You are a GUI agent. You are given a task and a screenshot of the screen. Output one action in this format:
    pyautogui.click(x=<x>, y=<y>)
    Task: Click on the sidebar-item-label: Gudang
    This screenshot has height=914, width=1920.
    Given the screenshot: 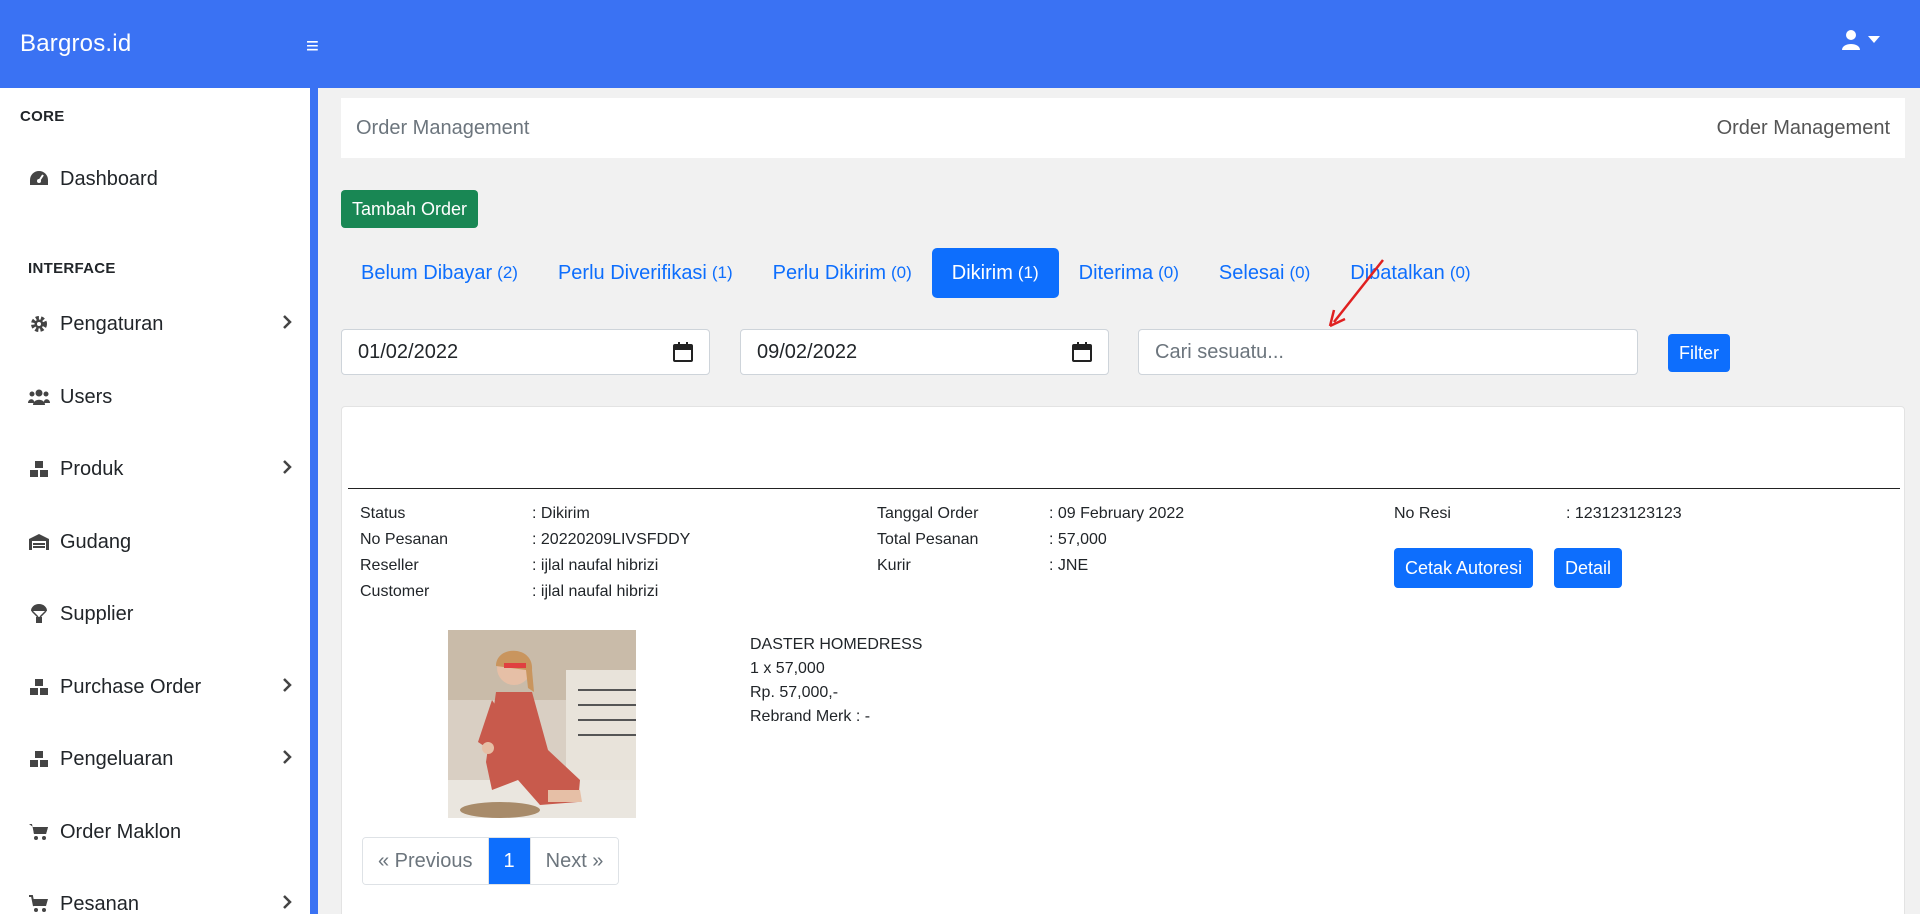 What is the action you would take?
    pyautogui.click(x=96, y=541)
    